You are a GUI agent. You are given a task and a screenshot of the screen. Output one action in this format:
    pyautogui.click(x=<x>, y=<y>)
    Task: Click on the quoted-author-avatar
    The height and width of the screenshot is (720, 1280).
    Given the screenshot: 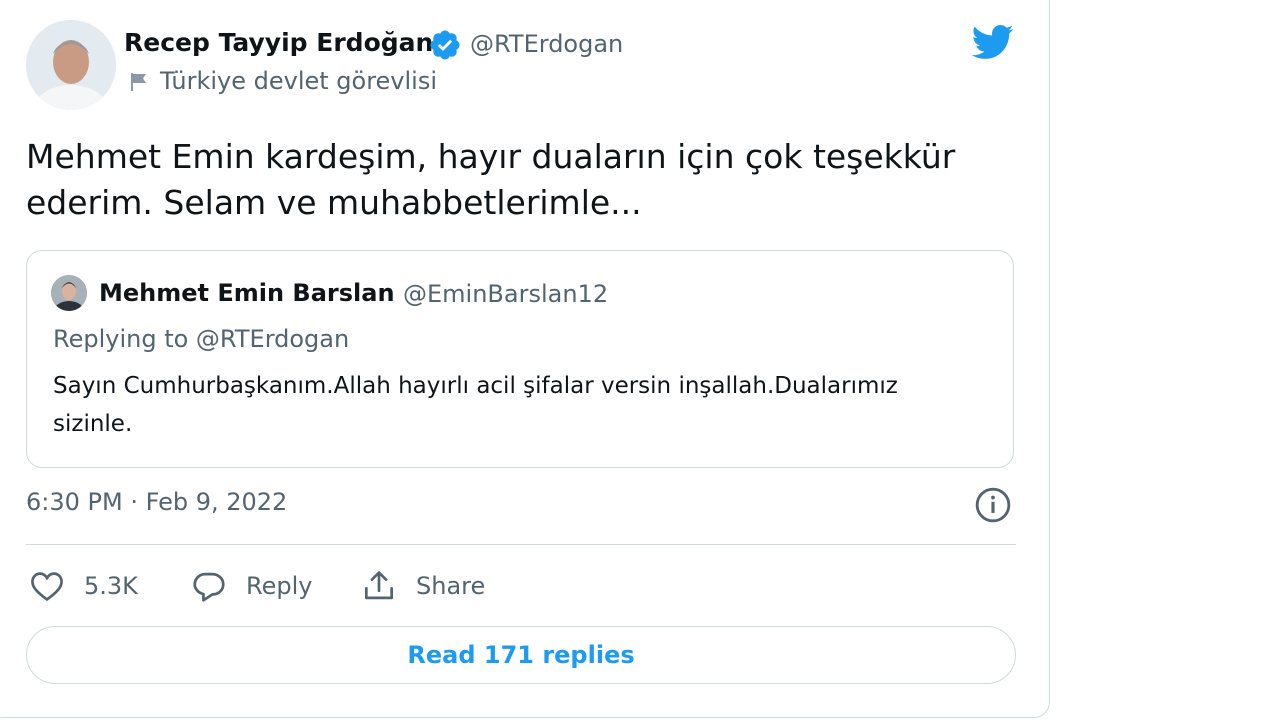 What is the action you would take?
    pyautogui.click(x=69, y=293)
    